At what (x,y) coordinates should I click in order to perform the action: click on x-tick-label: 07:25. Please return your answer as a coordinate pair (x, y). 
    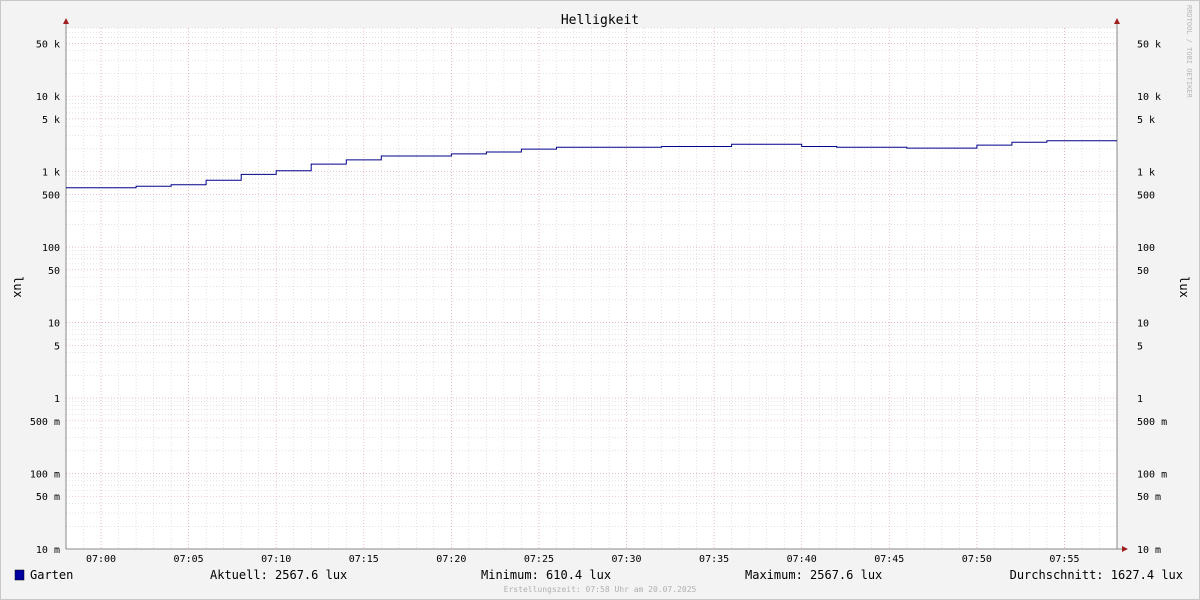
    Looking at the image, I should click on (539, 559).